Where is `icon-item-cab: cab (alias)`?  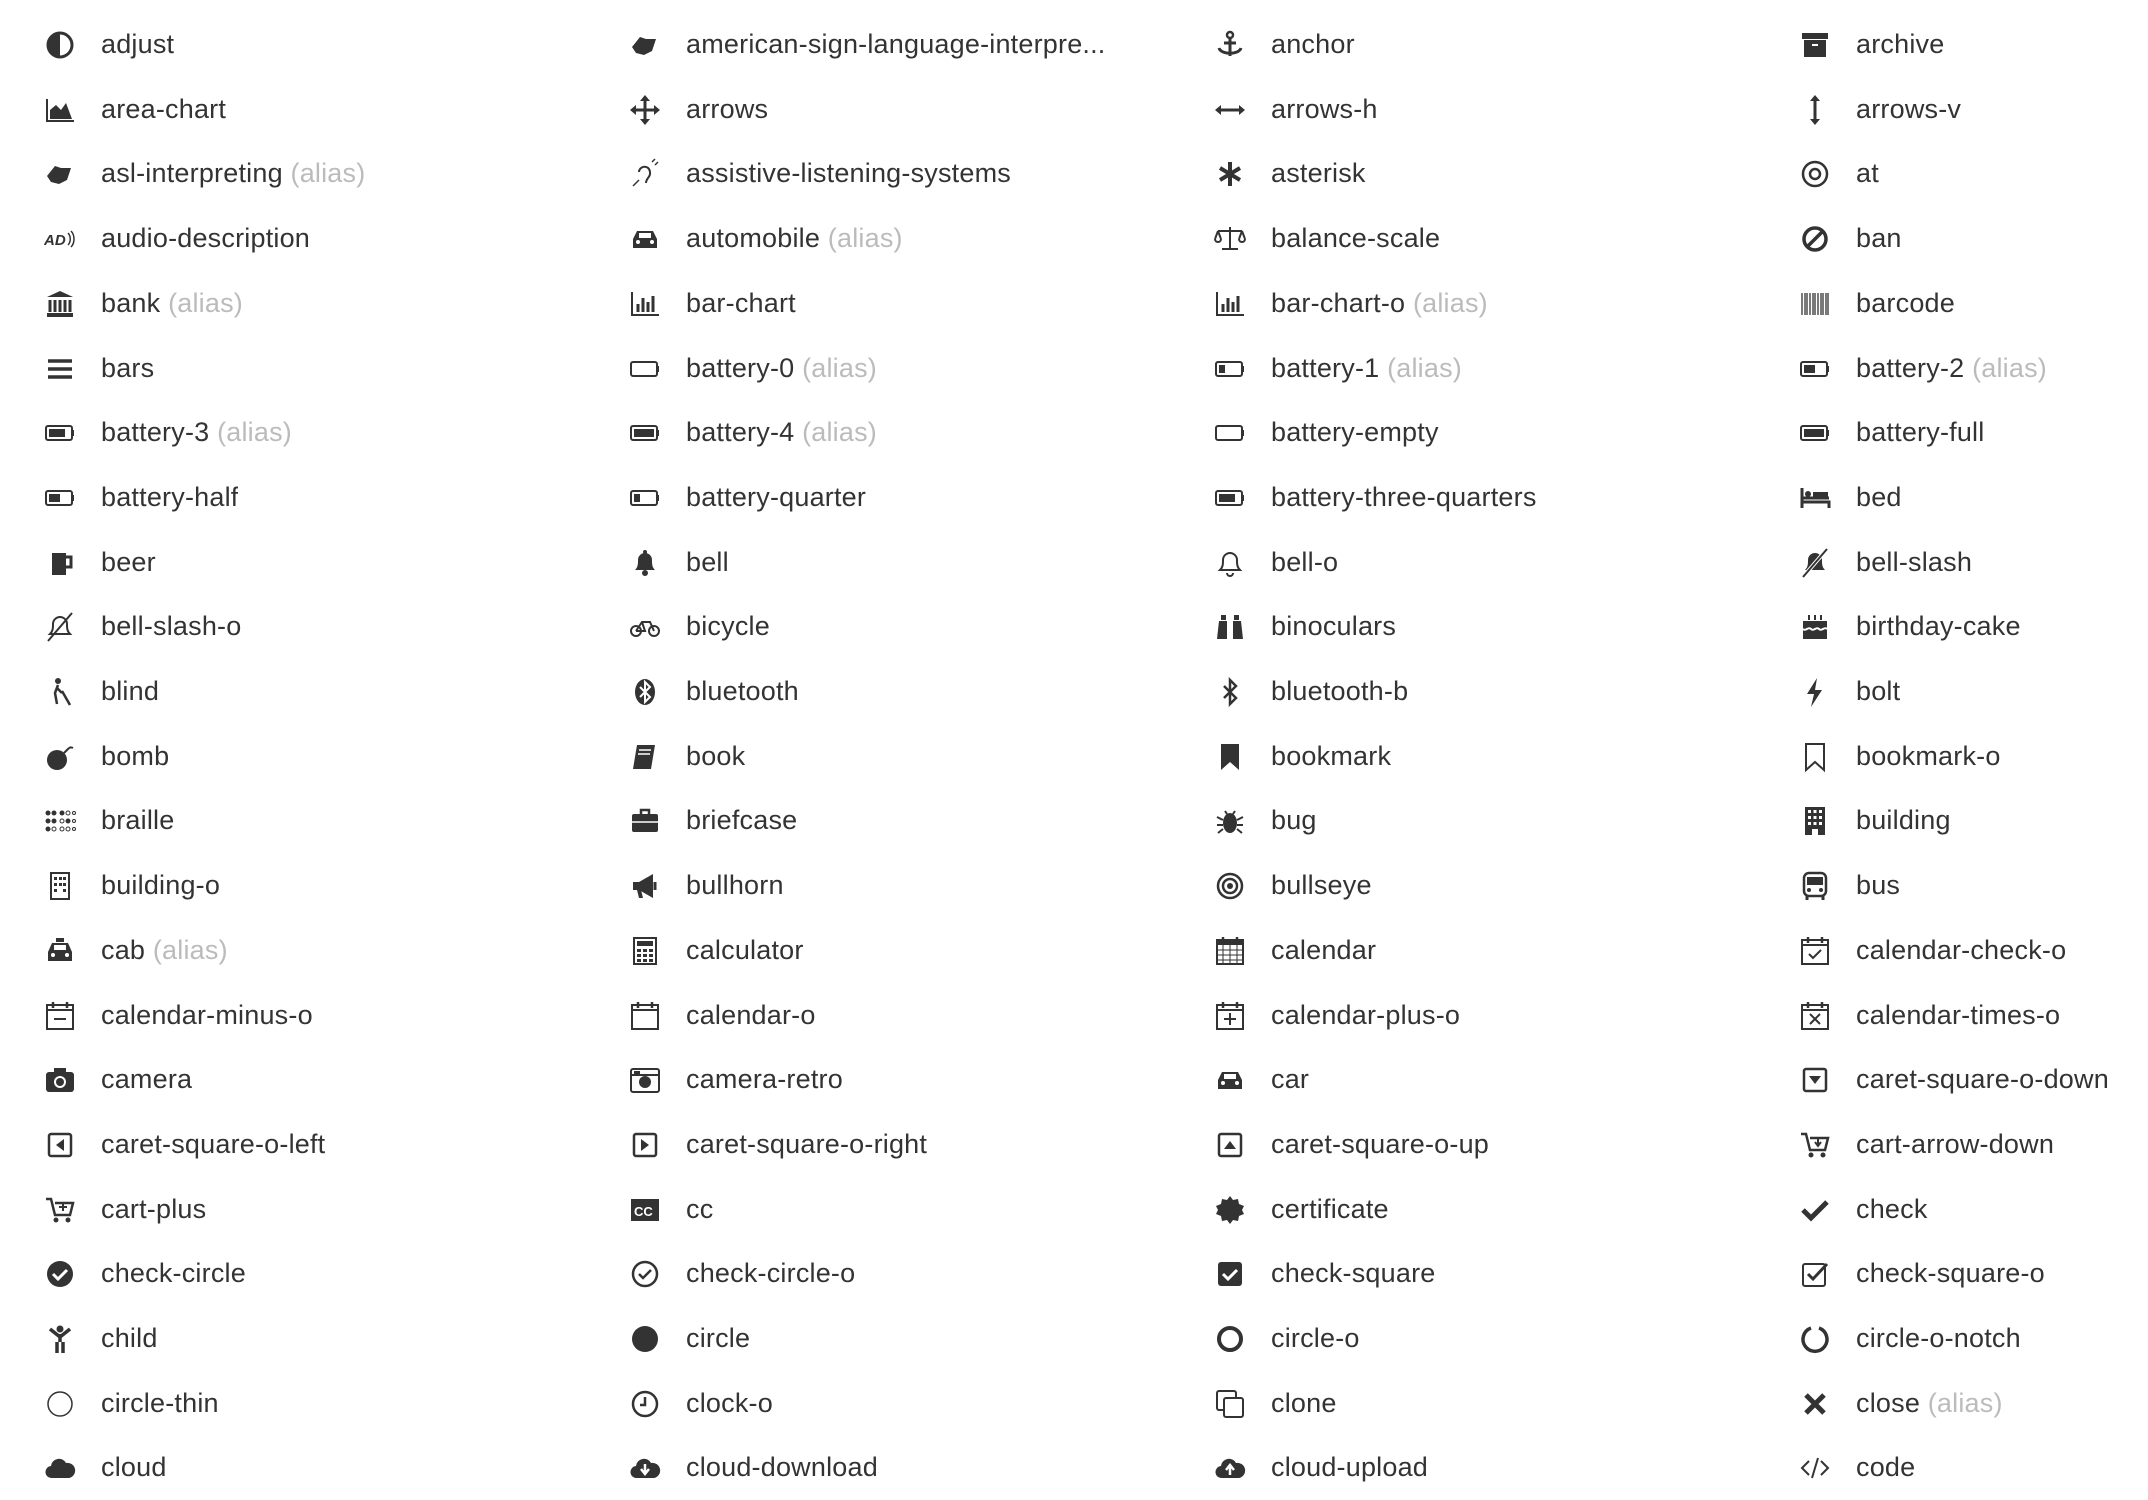 icon-item-cab: cab (alias) is located at coordinates (292, 951).